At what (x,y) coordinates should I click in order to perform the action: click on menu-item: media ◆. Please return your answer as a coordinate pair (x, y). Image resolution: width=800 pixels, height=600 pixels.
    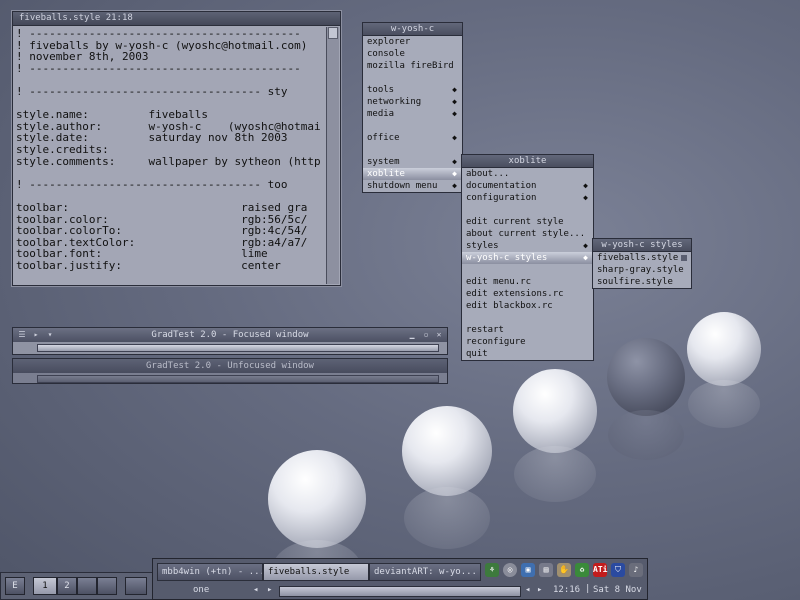
    Looking at the image, I should click on (412, 114).